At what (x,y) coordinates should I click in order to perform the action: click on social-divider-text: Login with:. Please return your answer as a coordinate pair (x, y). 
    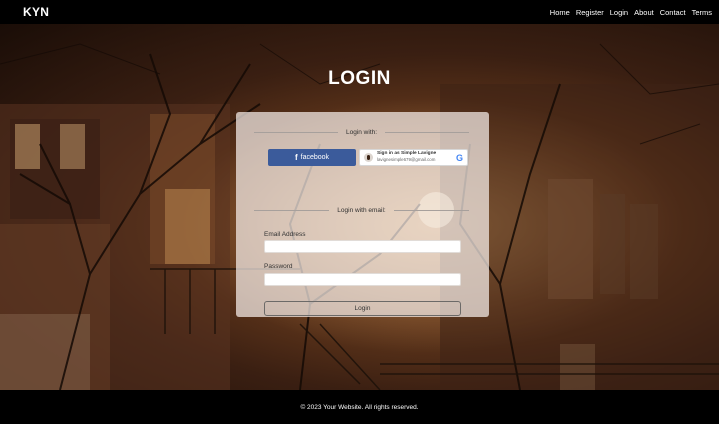
    Looking at the image, I should click on (361, 132).